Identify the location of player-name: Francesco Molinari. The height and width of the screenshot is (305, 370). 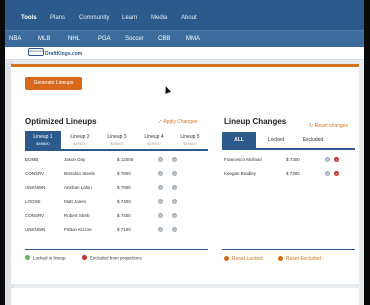
(243, 159).